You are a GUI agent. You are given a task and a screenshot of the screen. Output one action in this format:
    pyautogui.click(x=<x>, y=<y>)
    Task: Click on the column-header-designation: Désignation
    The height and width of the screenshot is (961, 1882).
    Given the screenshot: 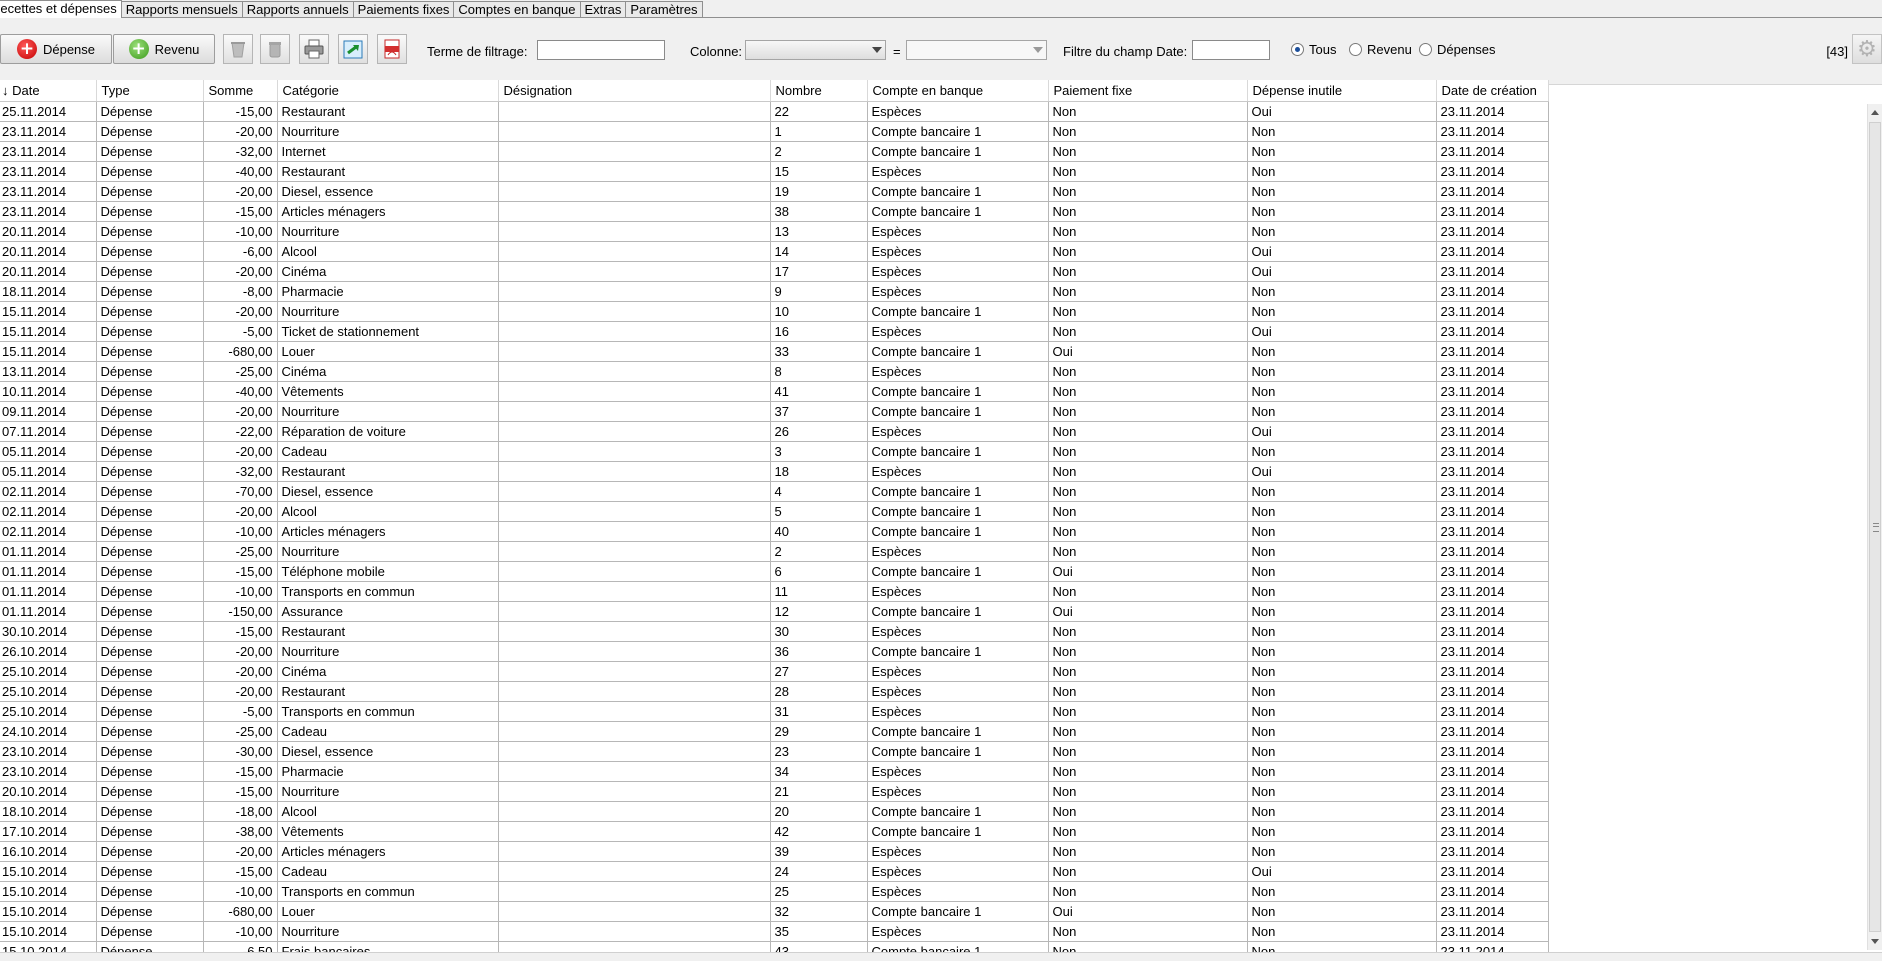 What is the action you would take?
    pyautogui.click(x=634, y=91)
    